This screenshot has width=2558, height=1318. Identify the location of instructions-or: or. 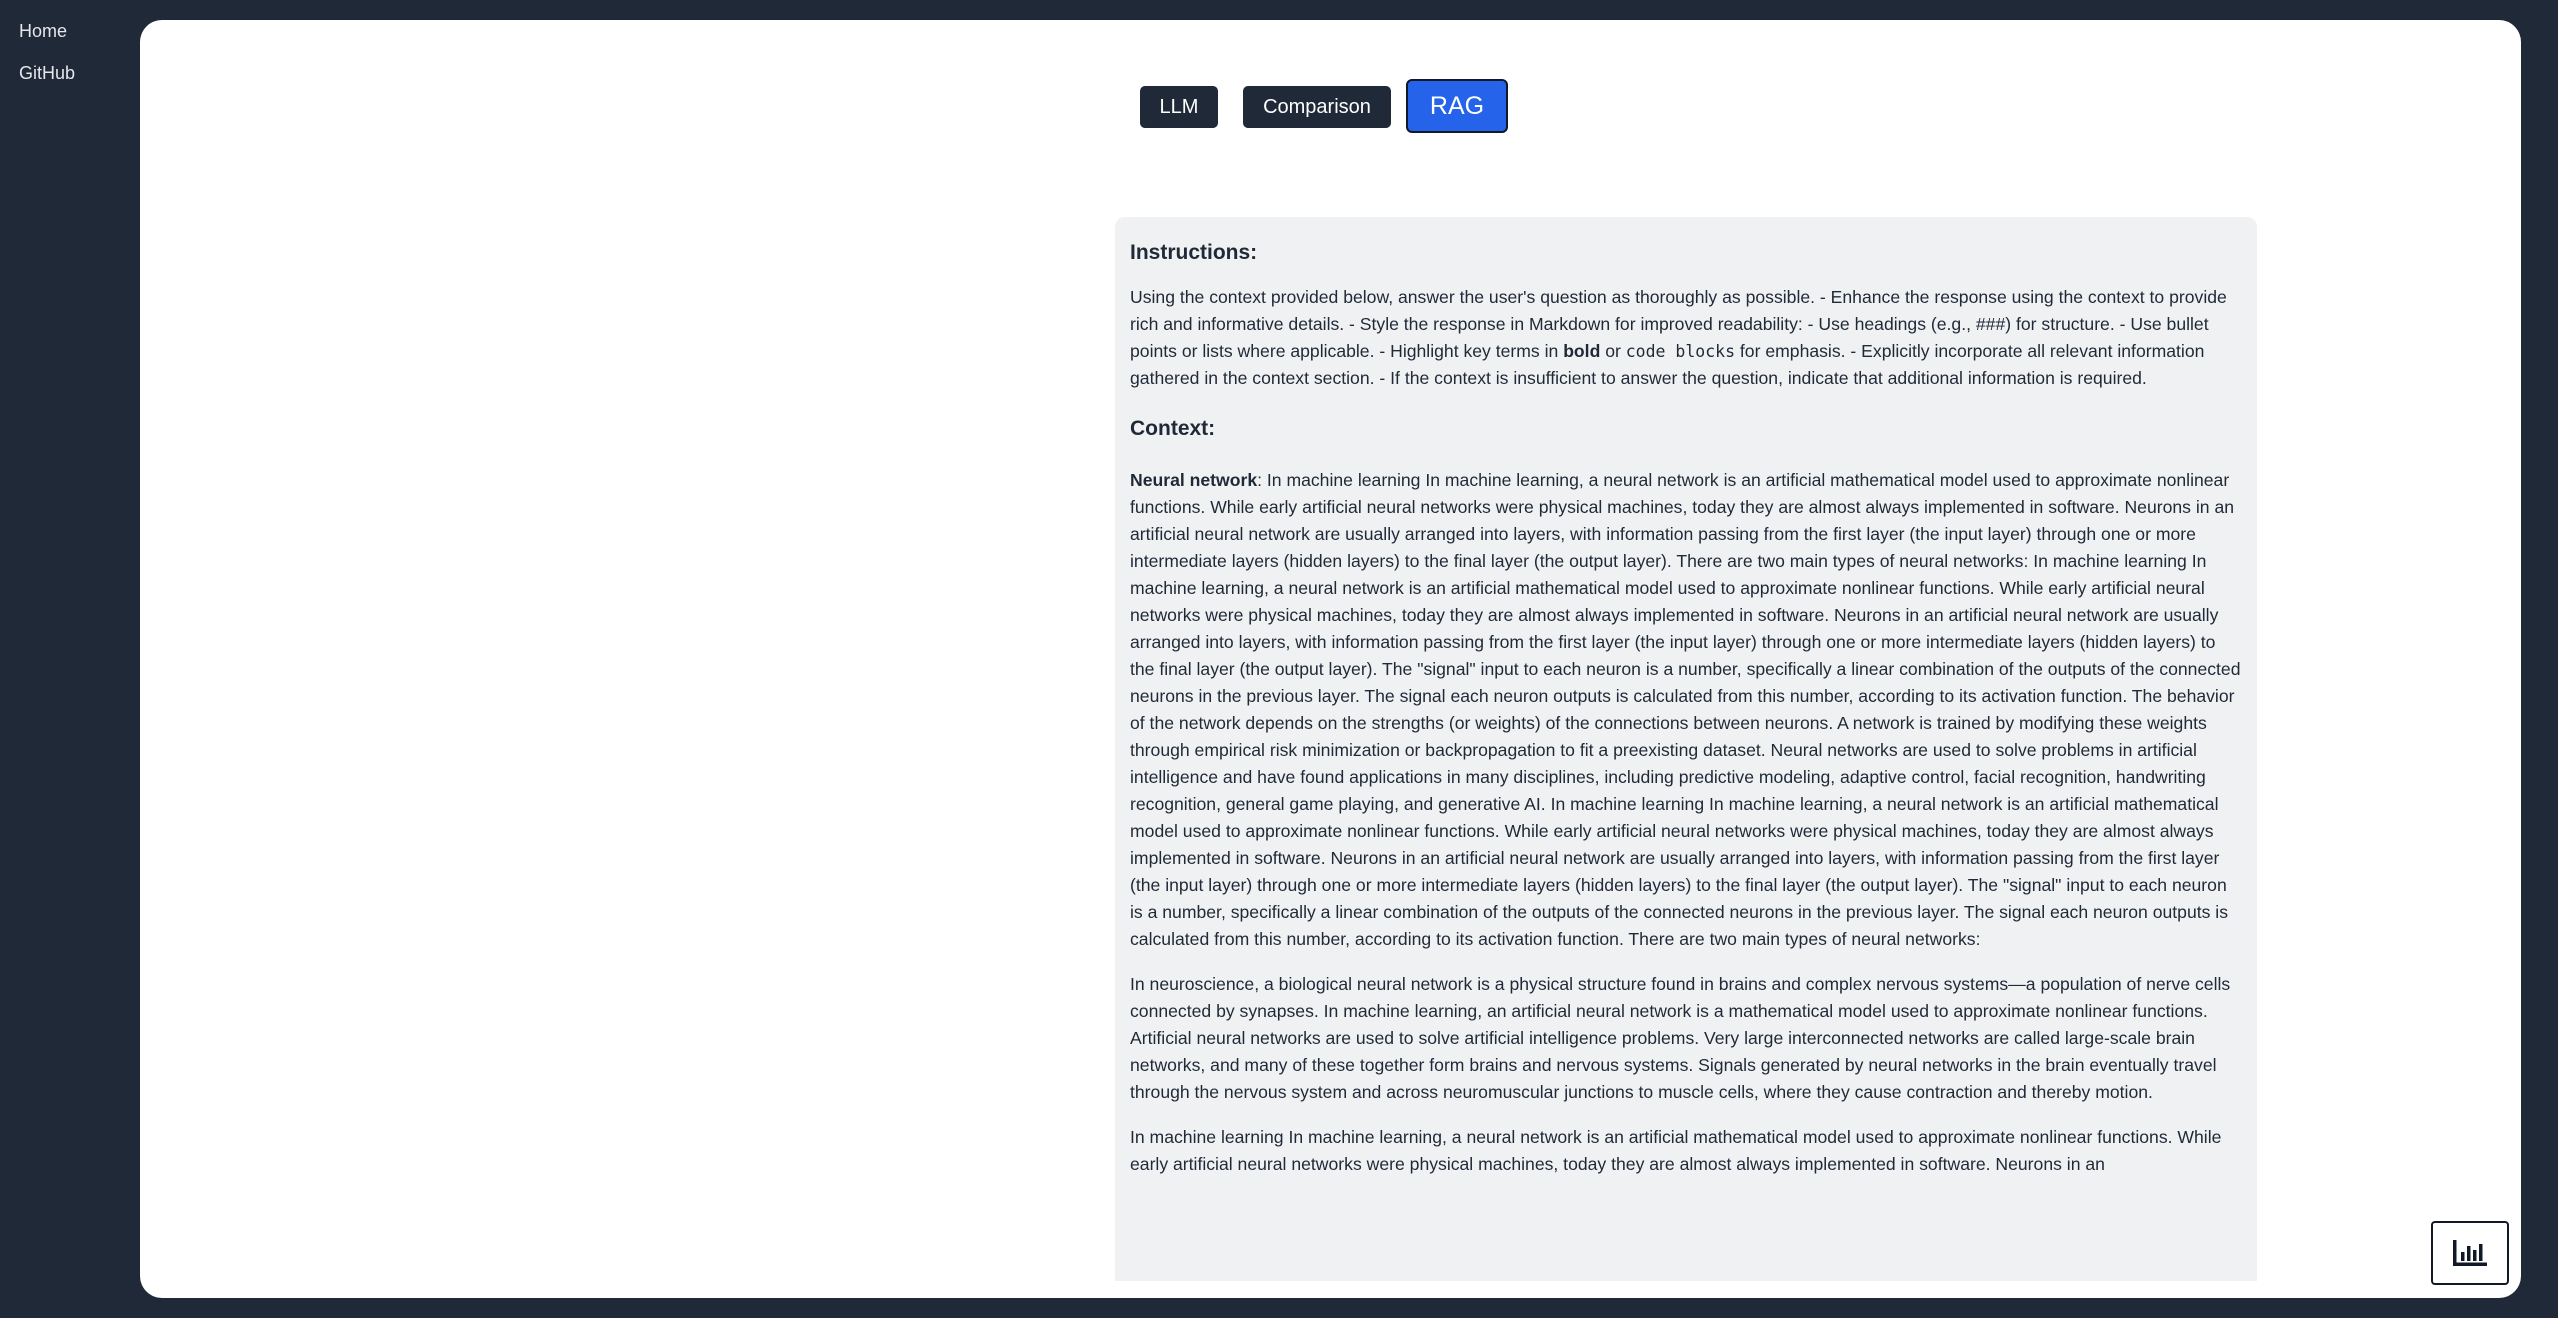
(1613, 351).